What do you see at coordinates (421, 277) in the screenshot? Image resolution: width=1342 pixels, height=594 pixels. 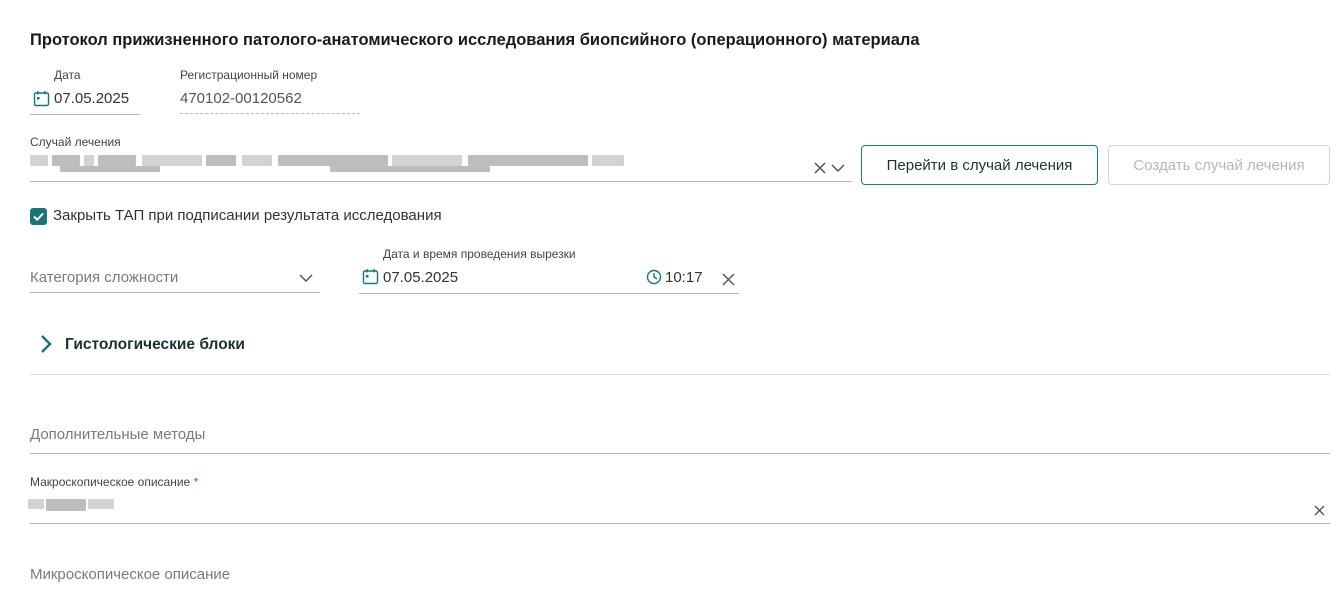 I see `cutting-date-value: 07.05.2025` at bounding box center [421, 277].